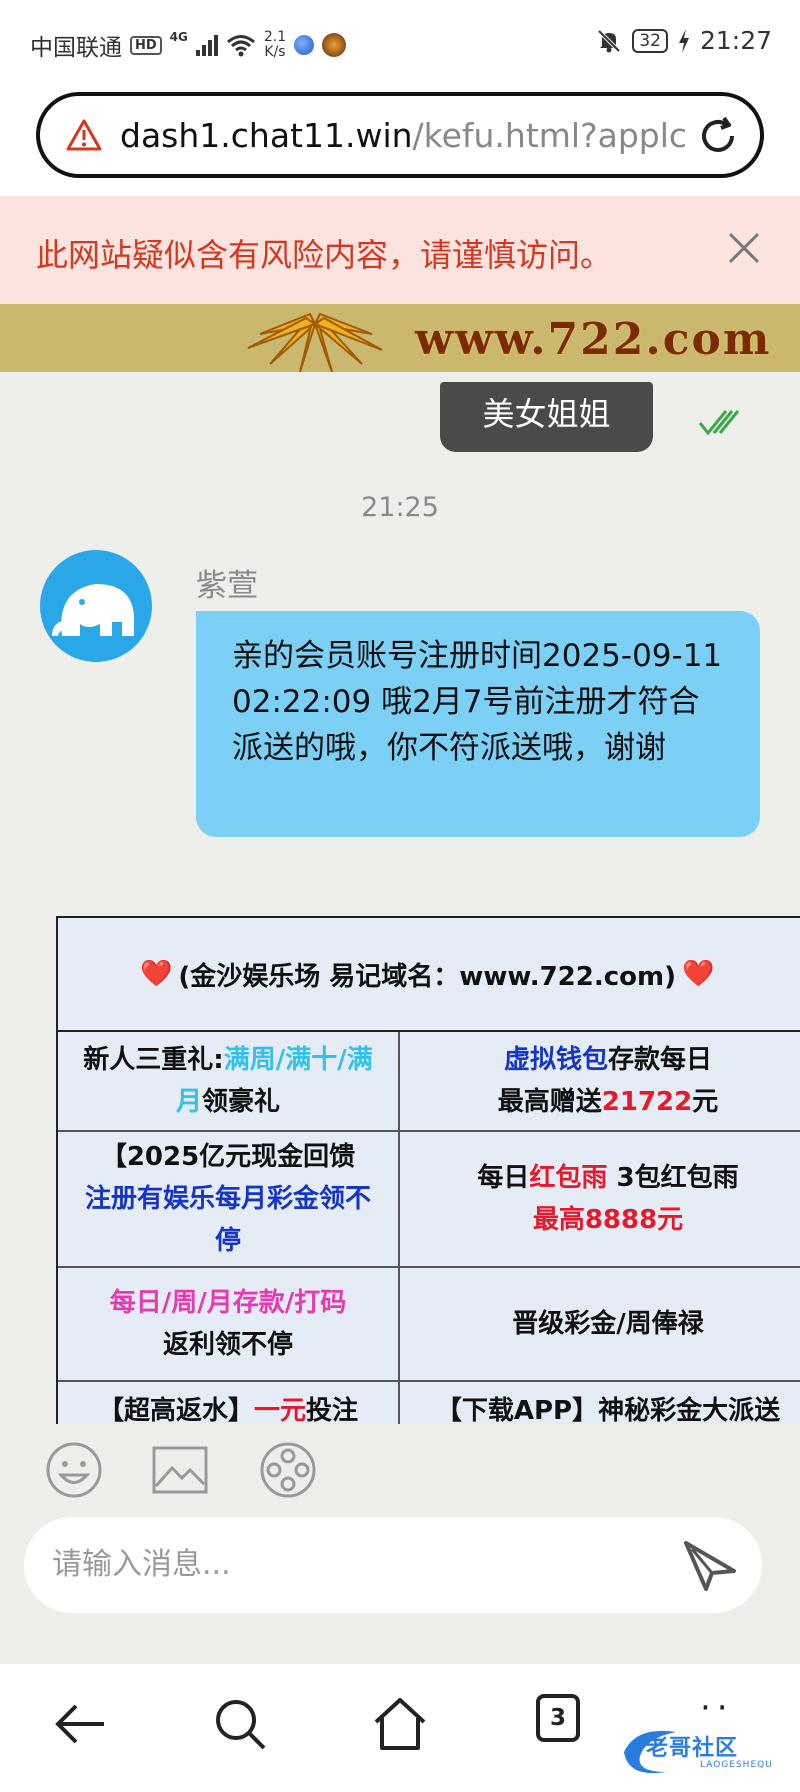 This screenshot has height=1792, width=800. I want to click on cell-text-highlight: 21722, so click(647, 1102).